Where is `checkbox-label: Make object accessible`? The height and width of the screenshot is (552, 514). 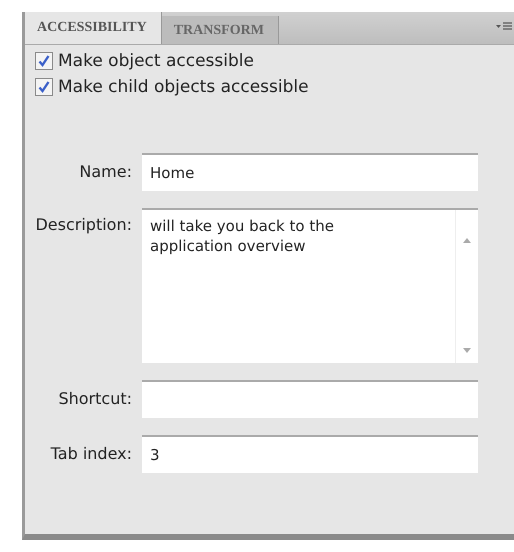
checkbox-label: Make object accessible is located at coordinates (156, 61).